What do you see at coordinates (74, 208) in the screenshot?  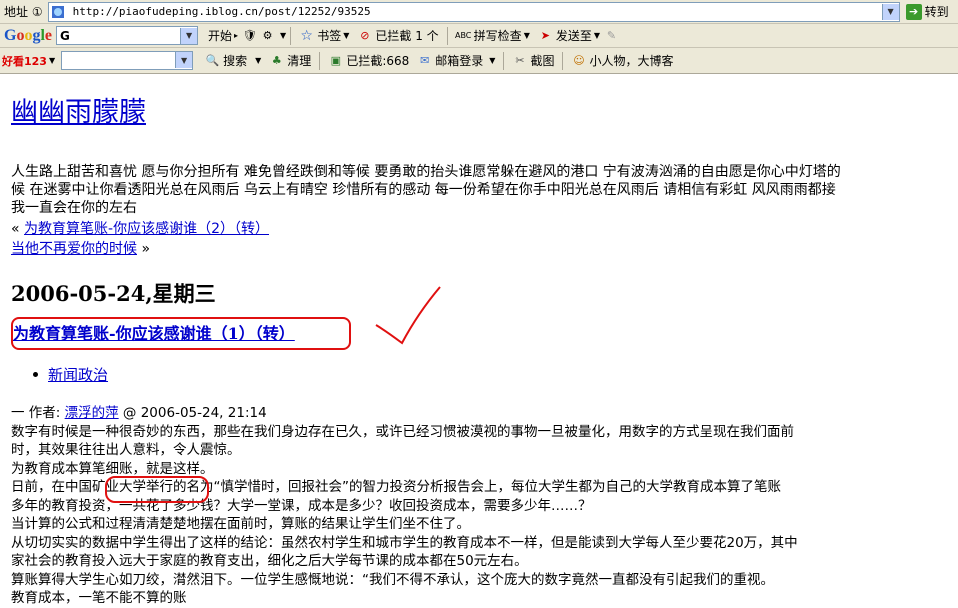 I see `description-line: 我一直会在你的左右` at bounding box center [74, 208].